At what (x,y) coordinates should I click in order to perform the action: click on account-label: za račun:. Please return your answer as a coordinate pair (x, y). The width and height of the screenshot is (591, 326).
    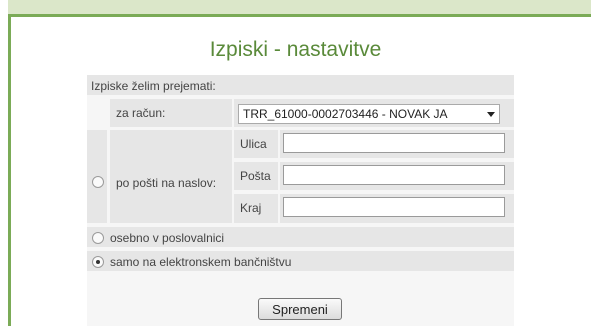
    Looking at the image, I should click on (141, 113).